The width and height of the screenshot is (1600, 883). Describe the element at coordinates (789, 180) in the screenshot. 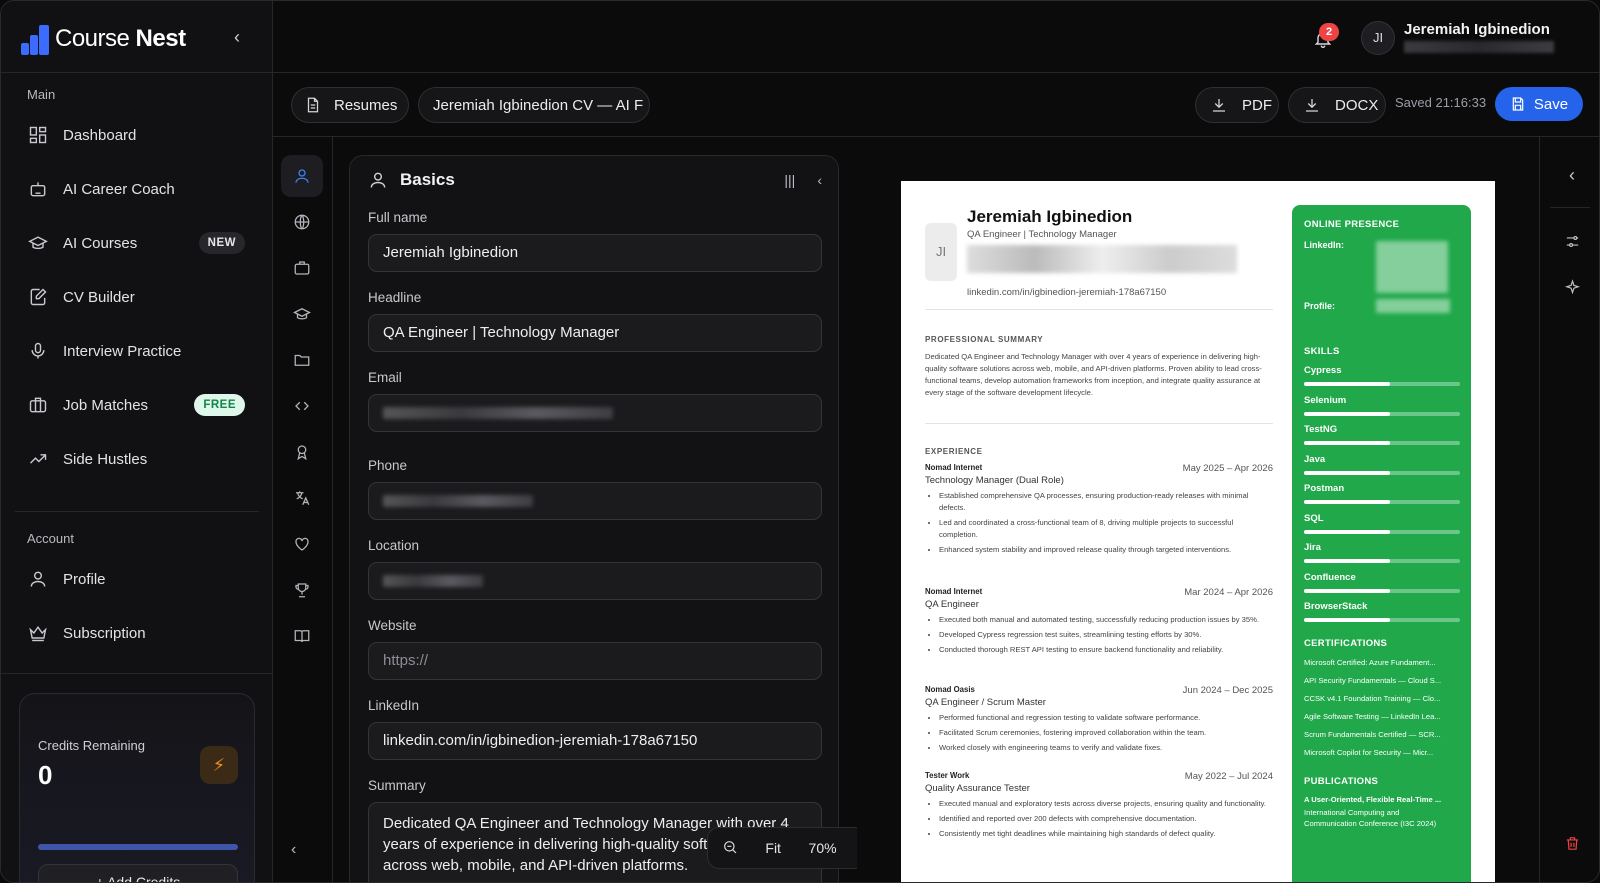

I see `columns-icon: |||` at that location.